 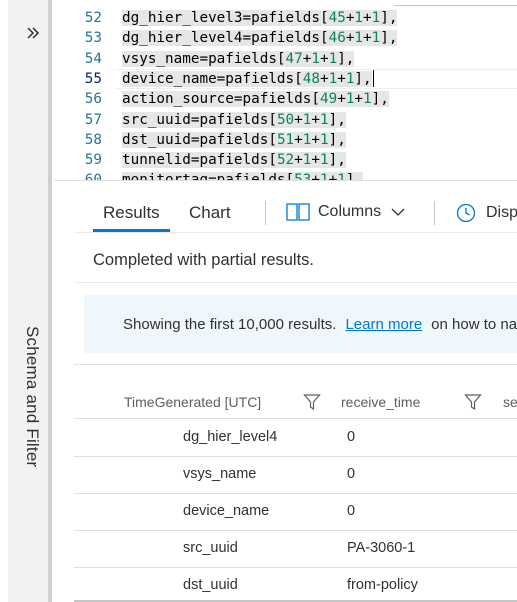 What do you see at coordinates (381, 548) in the screenshot?
I see `table-cell: PA-3060-1` at bounding box center [381, 548].